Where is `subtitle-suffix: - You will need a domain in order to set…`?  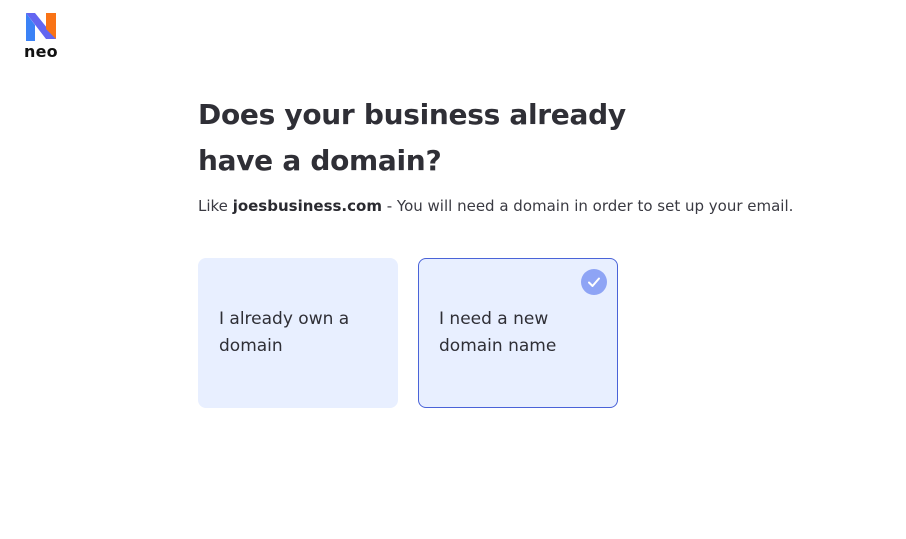
subtitle-suffix: - You will need a domain in order to set… is located at coordinates (587, 206).